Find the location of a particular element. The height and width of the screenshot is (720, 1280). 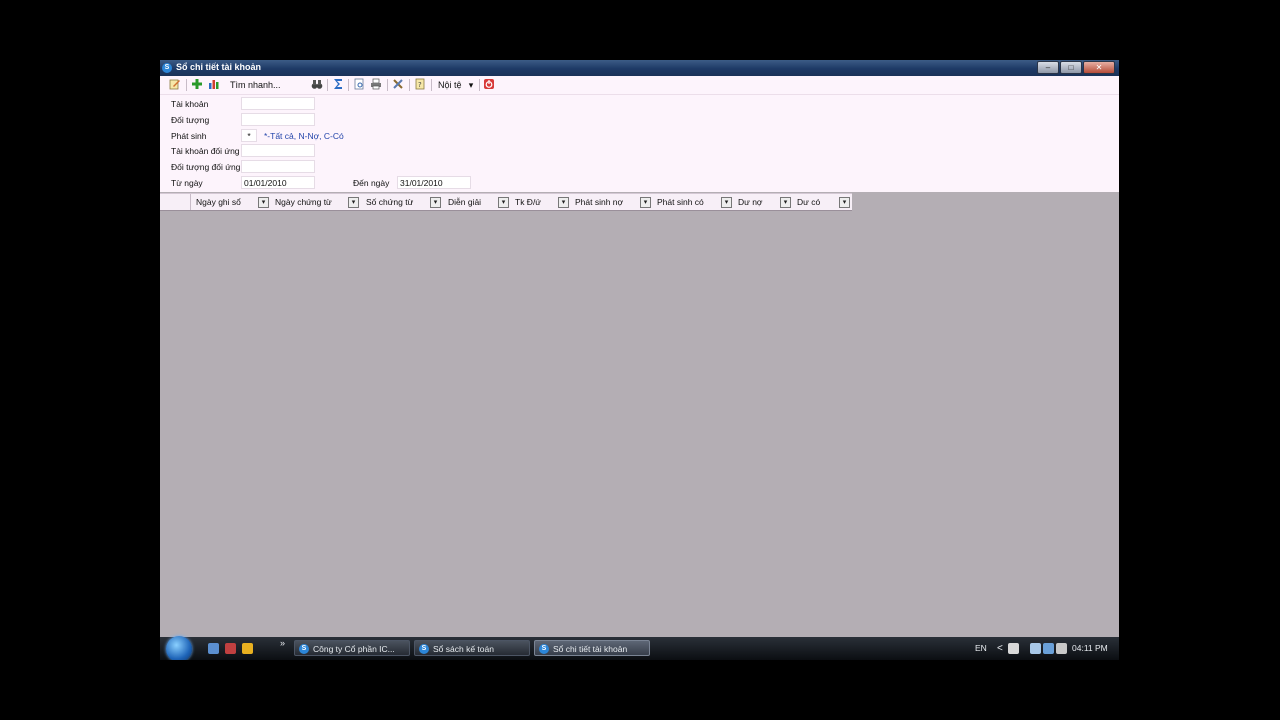

transaction-label: Phát sinh is located at coordinates (189, 136).